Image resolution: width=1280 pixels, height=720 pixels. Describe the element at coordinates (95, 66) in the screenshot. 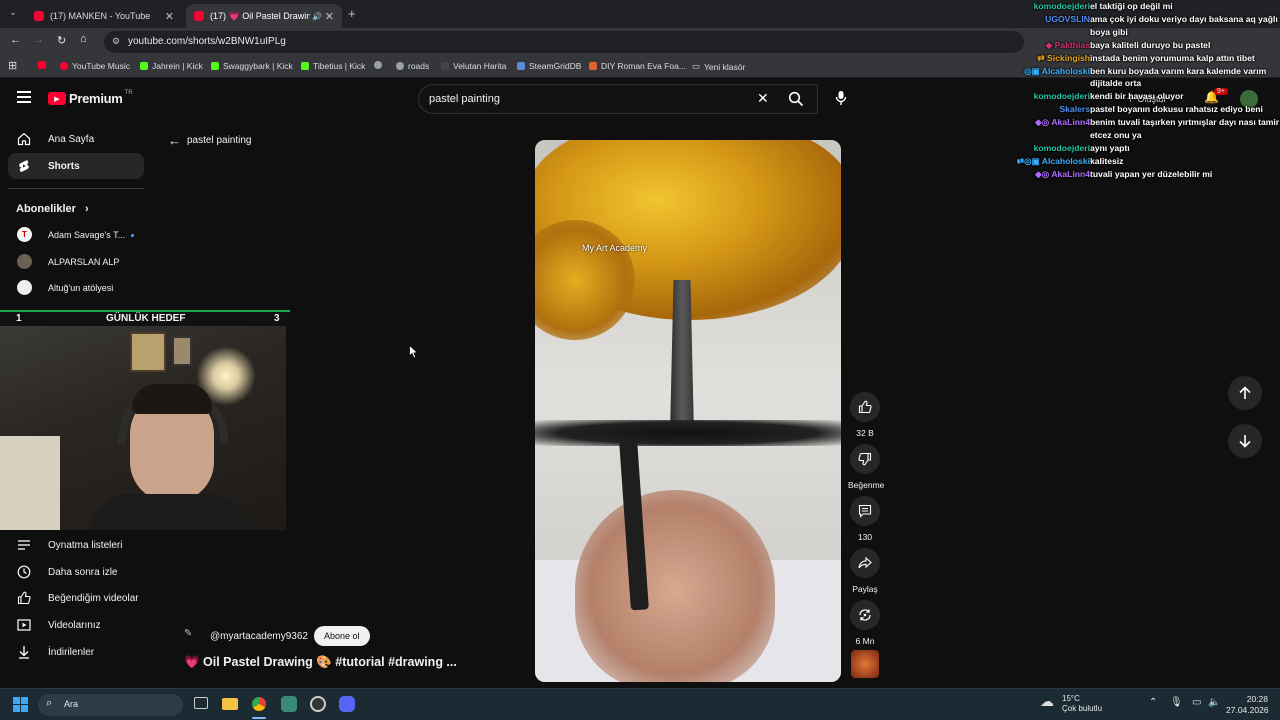

I see `bookmark-youtube-music: YouTube Music` at that location.